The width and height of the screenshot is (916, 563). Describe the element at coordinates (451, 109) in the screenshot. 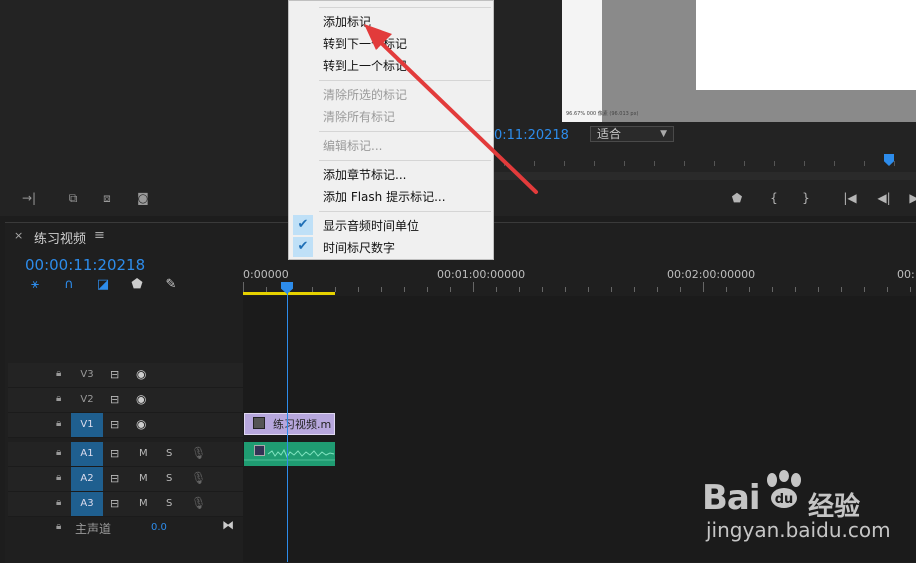

I see `annotation-arrow` at that location.